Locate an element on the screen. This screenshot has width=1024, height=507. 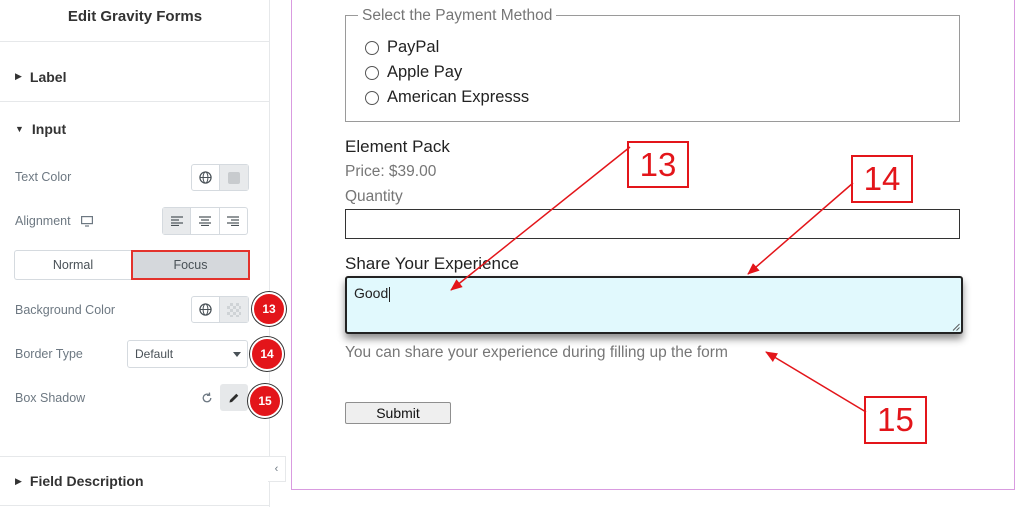
alignment-label: Alignment is located at coordinates (43, 221).